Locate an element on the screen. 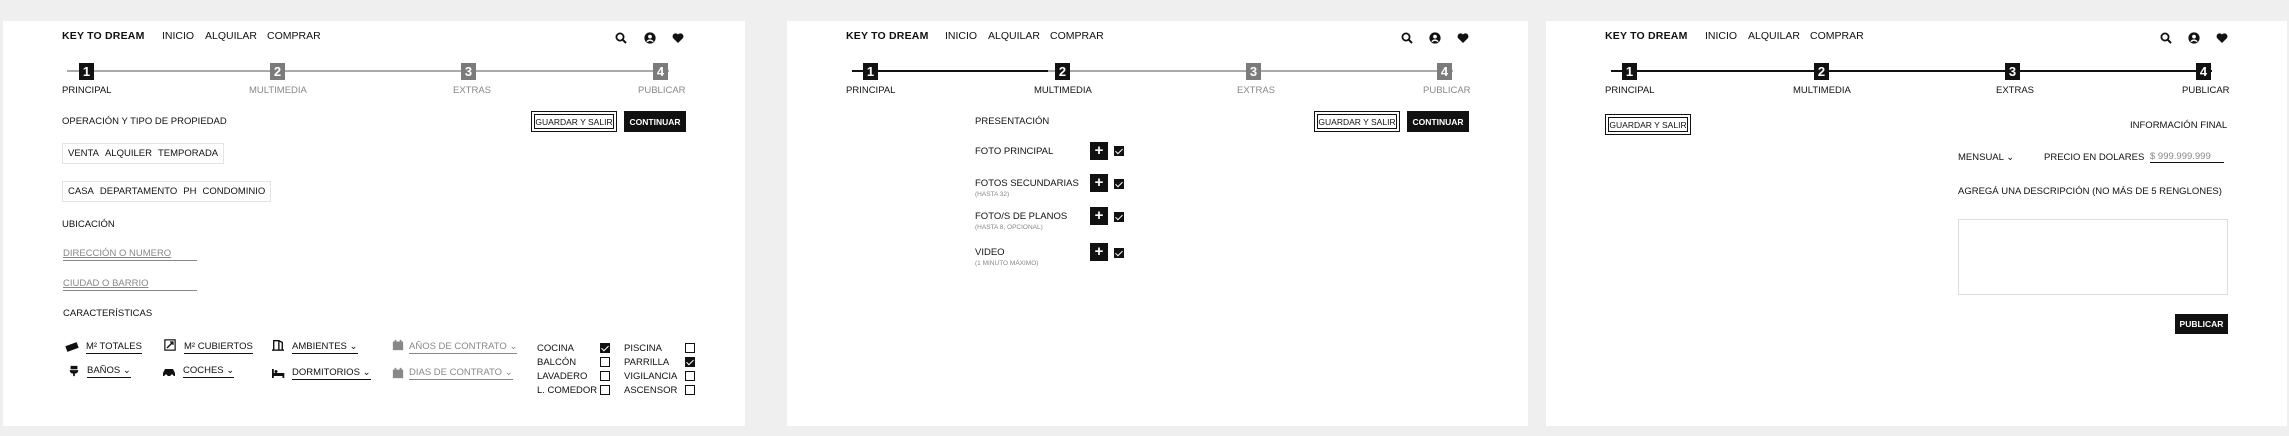 The image size is (2289, 436). m2-covered-field: M² CUBIERTOS is located at coordinates (218, 347).